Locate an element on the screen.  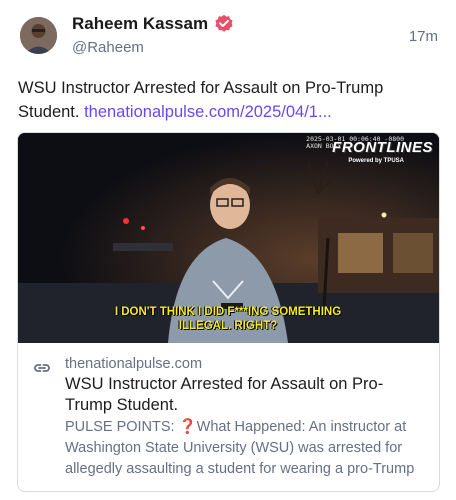
card-domain: thenationalpulse.com is located at coordinates (134, 364).